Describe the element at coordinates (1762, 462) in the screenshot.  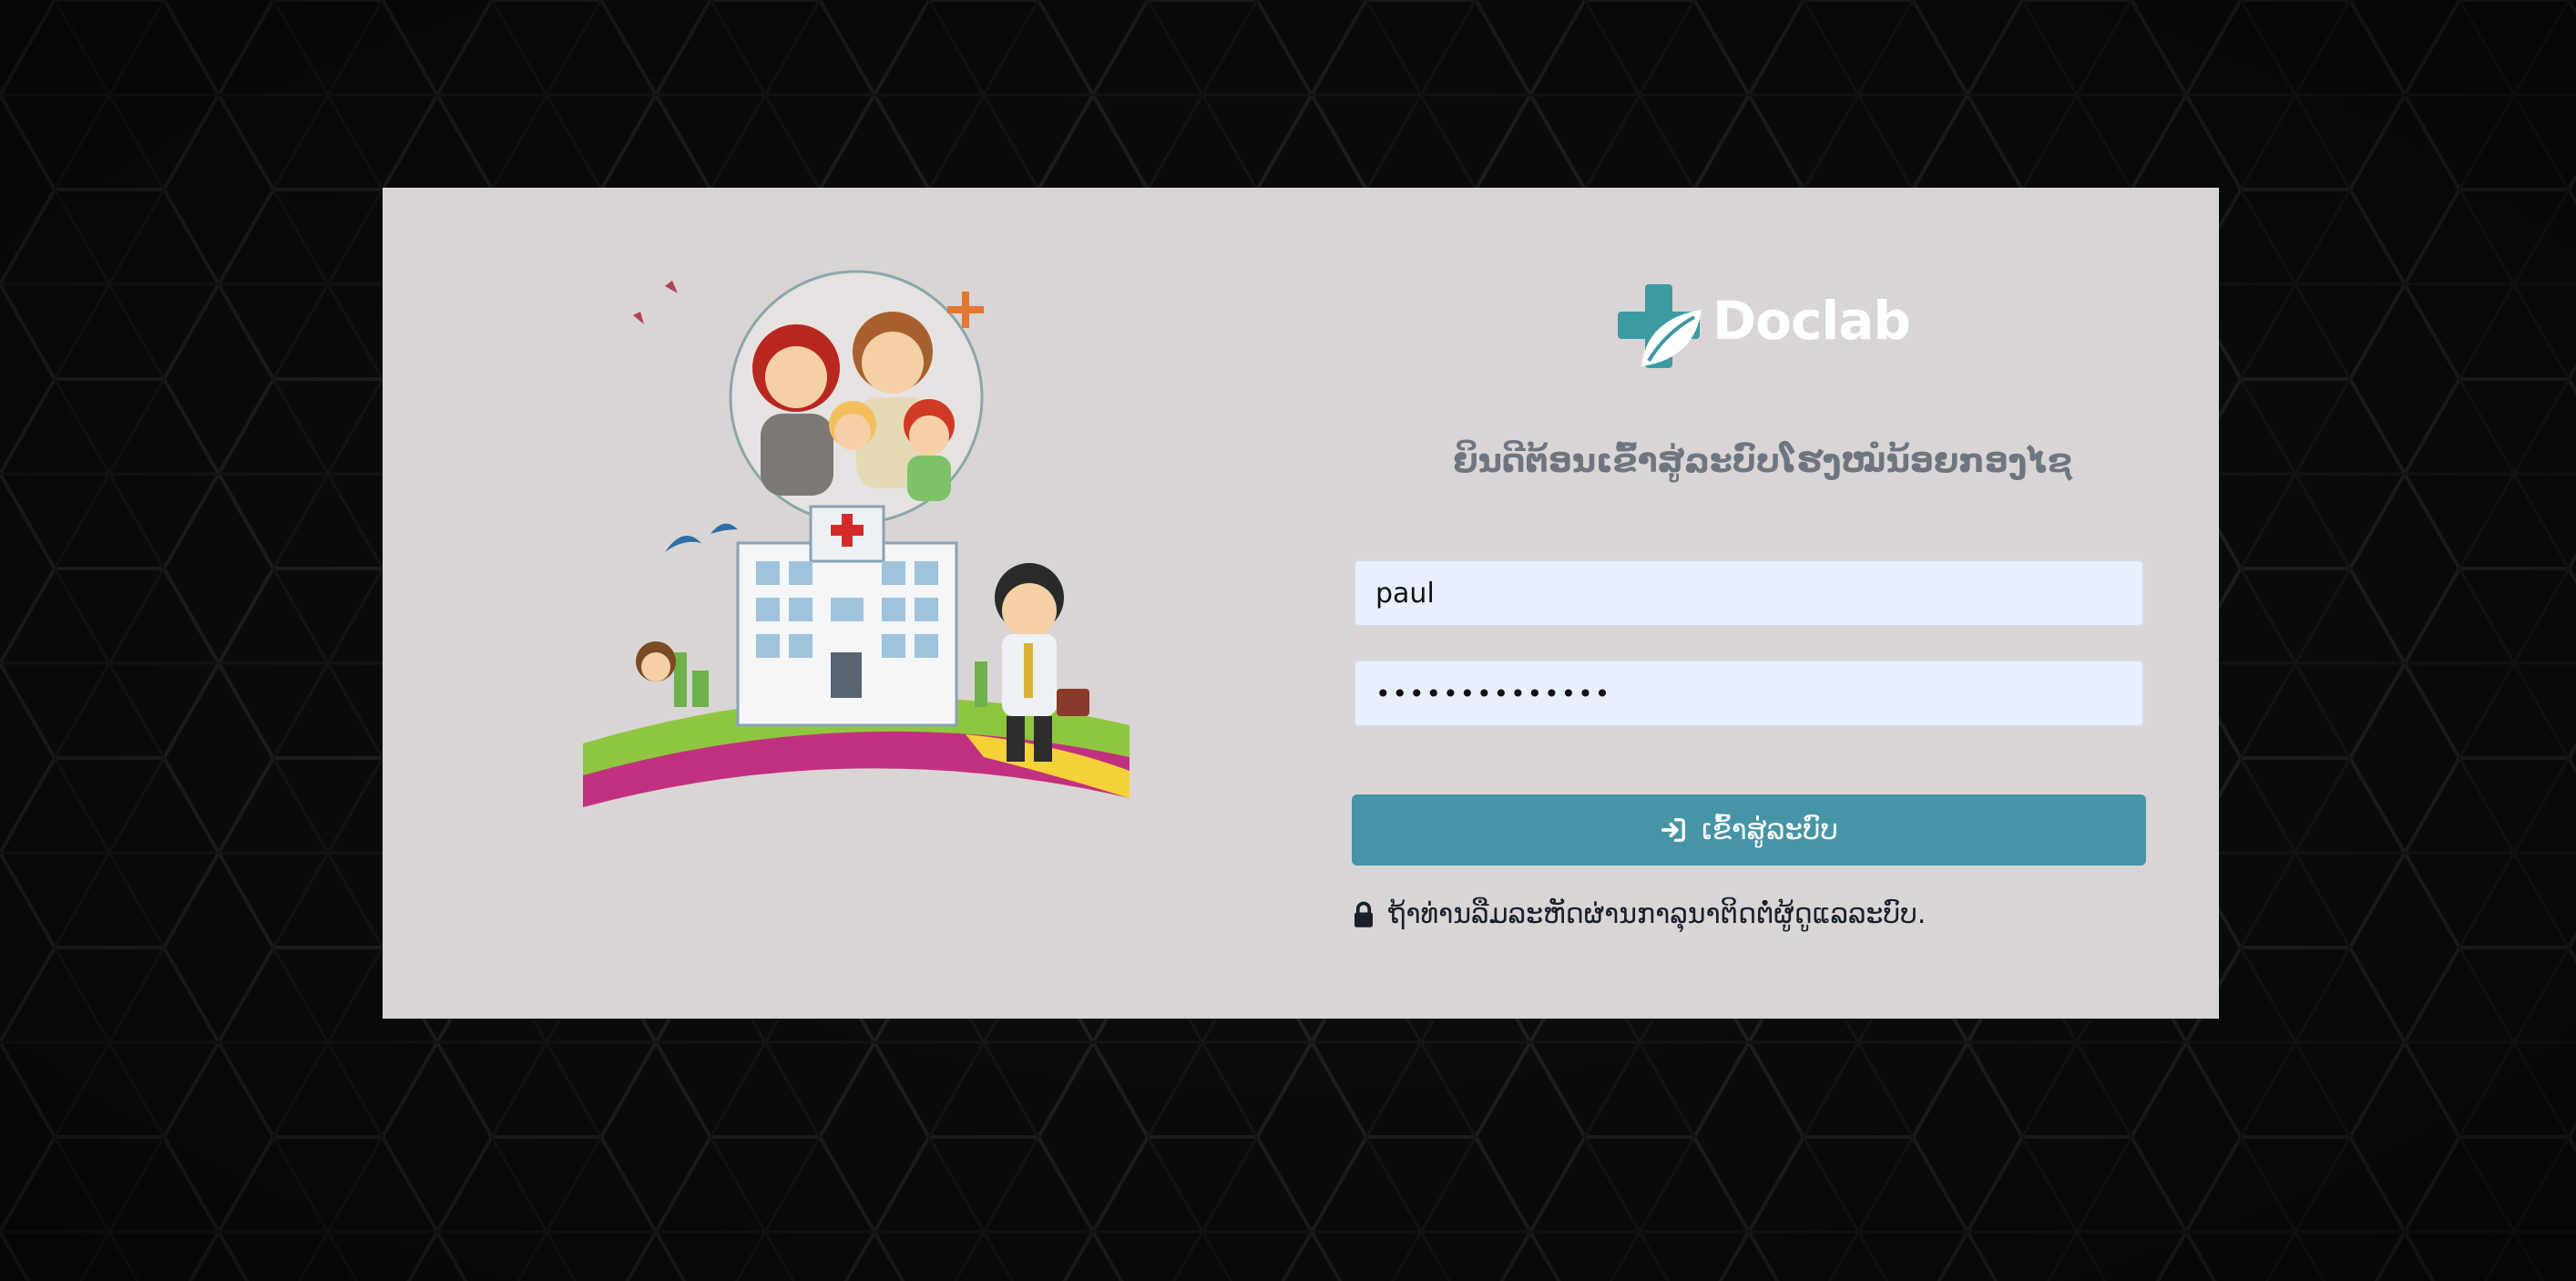
I see `welcome-title: ຍິນດີຕ້ອນເຂົ້າສູ່ລະບົບໂຮງໝໍນ້ອຍກອງໄຊ` at that location.